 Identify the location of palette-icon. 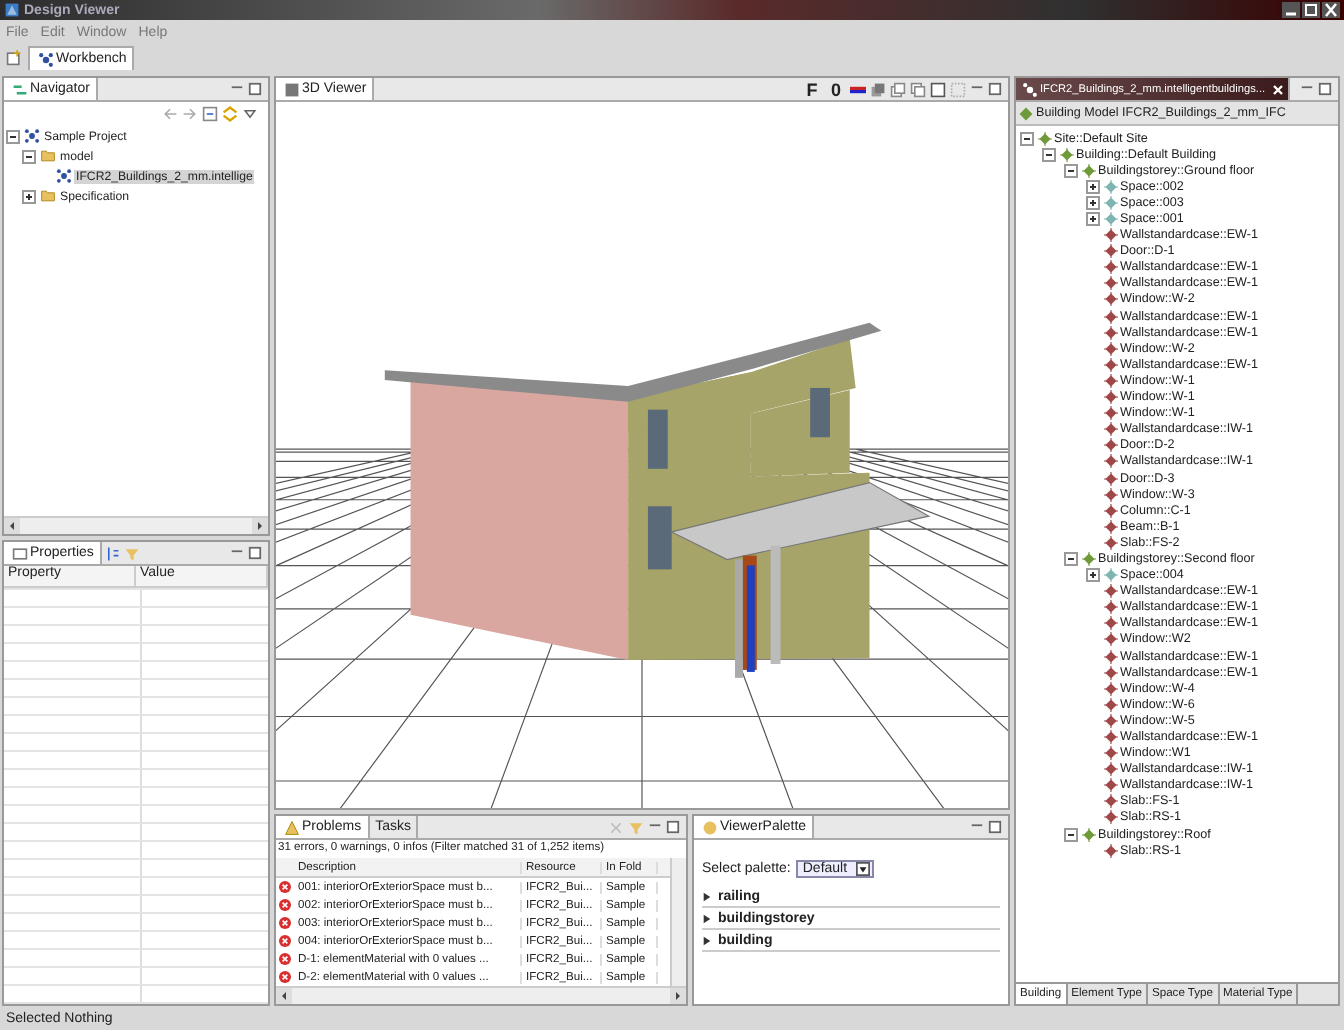
(710, 827).